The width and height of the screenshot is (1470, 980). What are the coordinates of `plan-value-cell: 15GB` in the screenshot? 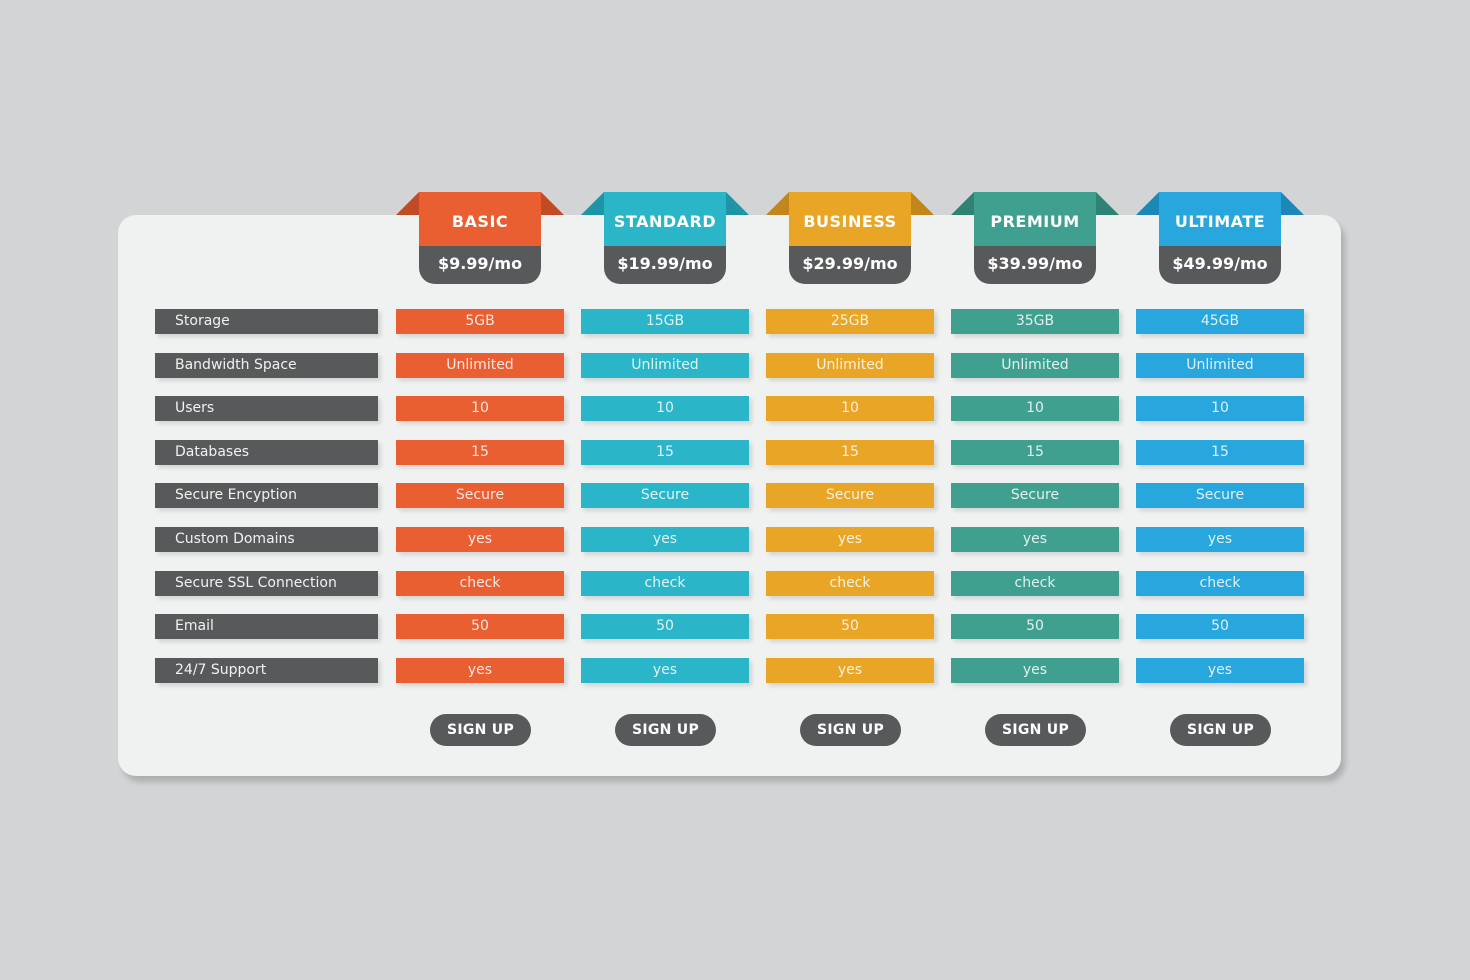 It's located at (665, 321).